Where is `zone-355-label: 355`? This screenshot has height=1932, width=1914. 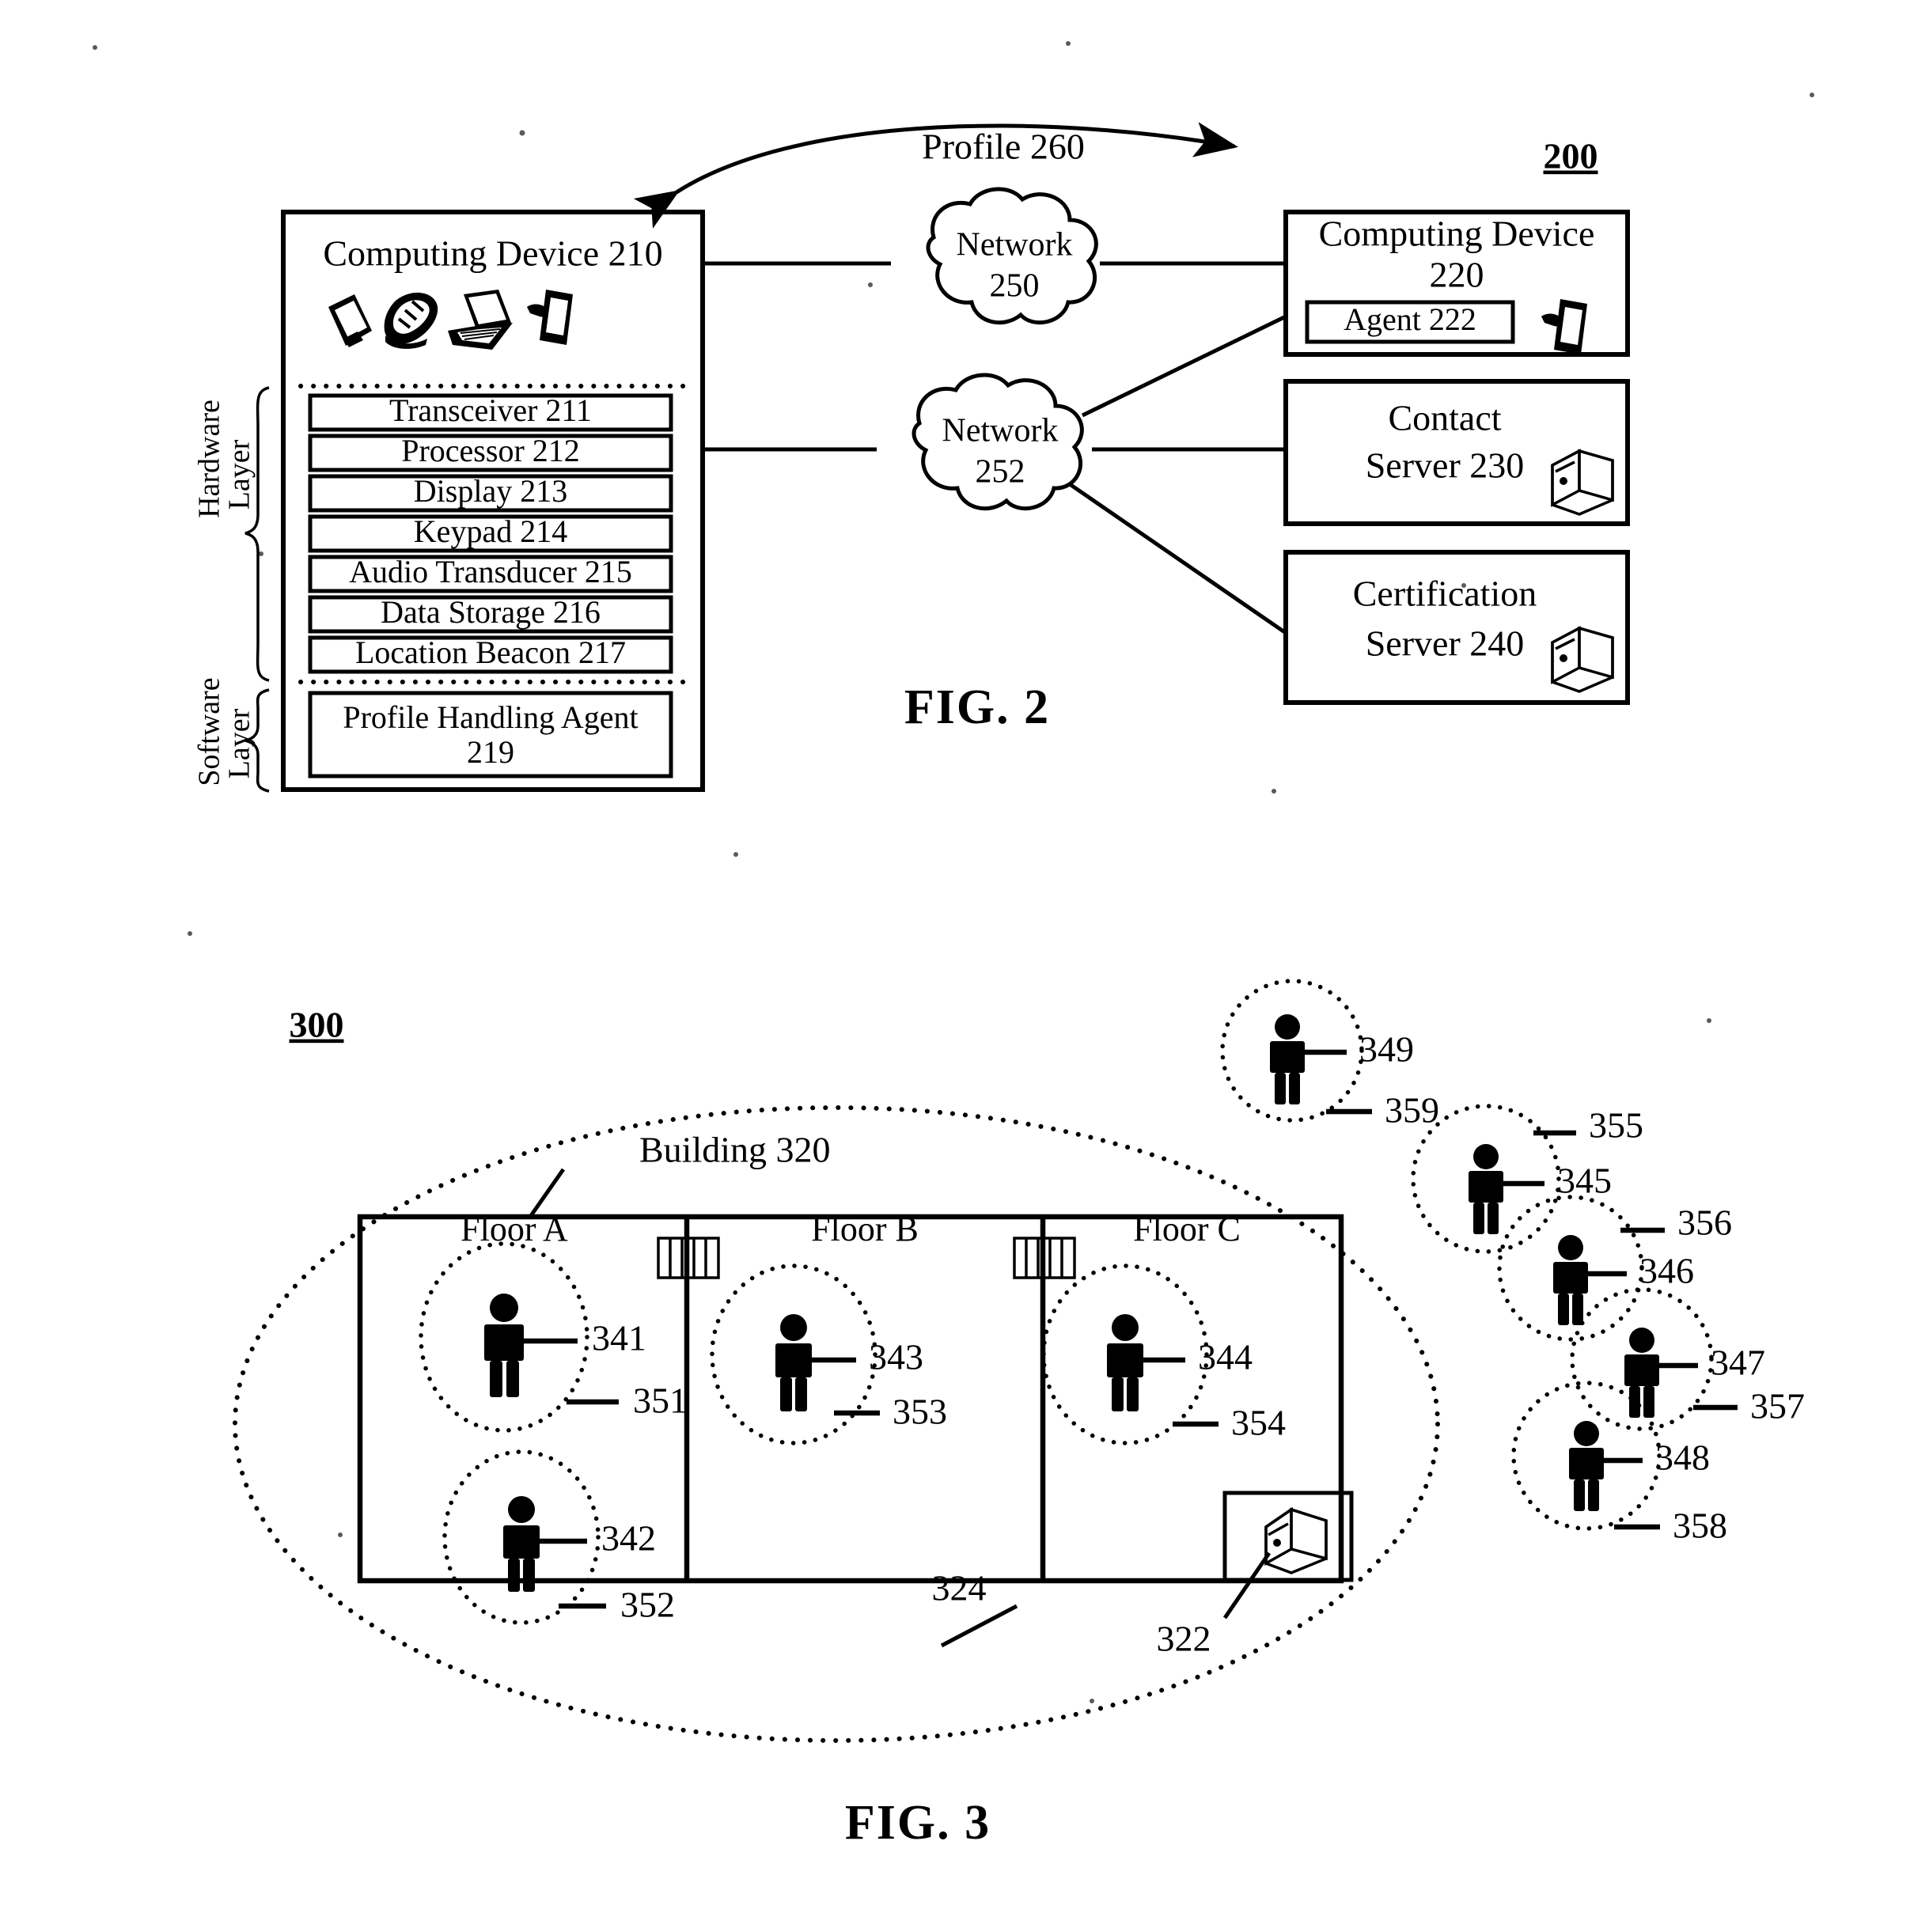
zone-355-label: 355 is located at coordinates (1616, 1125).